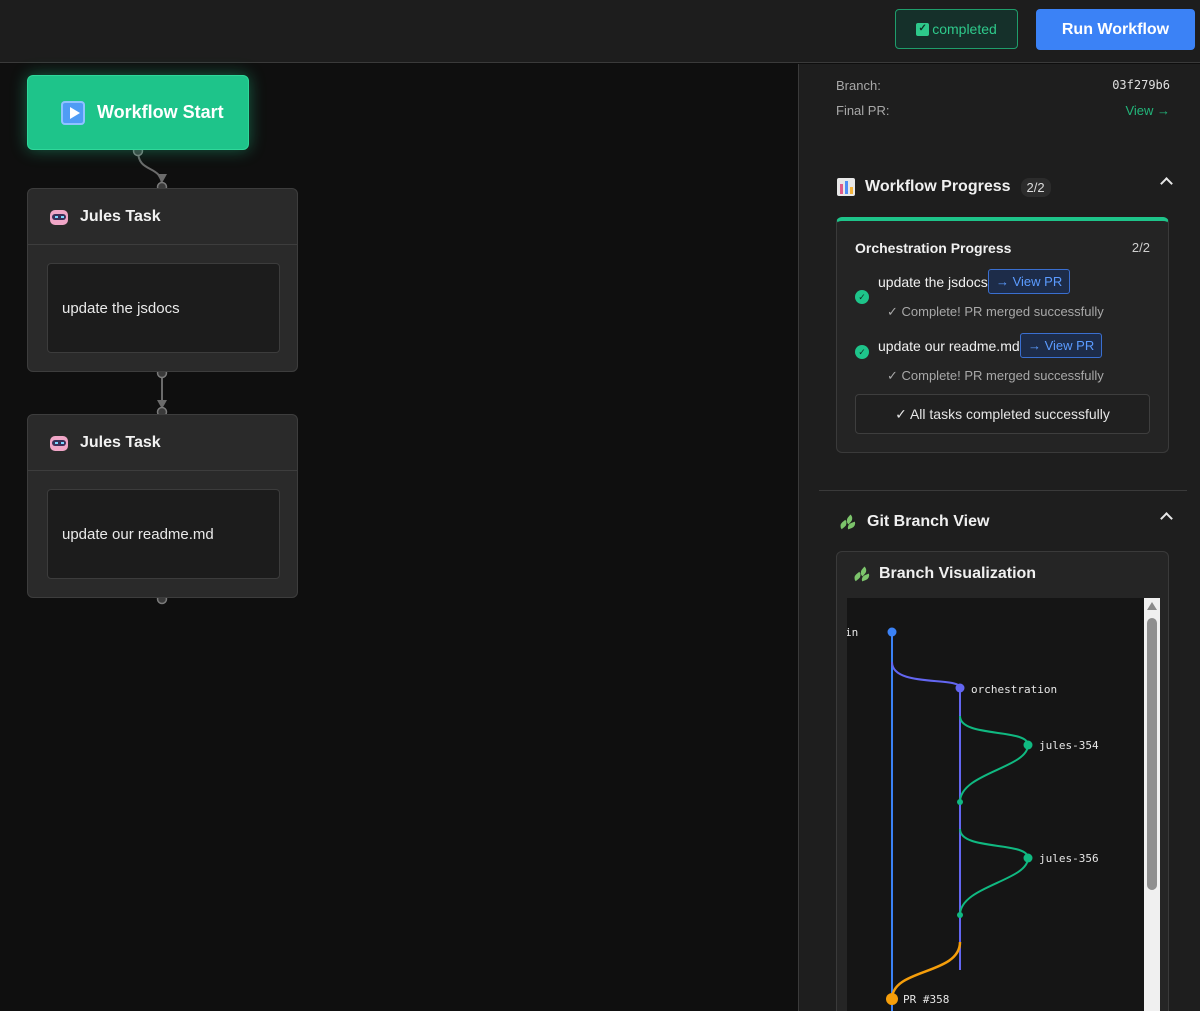  What do you see at coordinates (994, 872) in the screenshot?
I see `task2-branch-curve` at bounding box center [994, 872].